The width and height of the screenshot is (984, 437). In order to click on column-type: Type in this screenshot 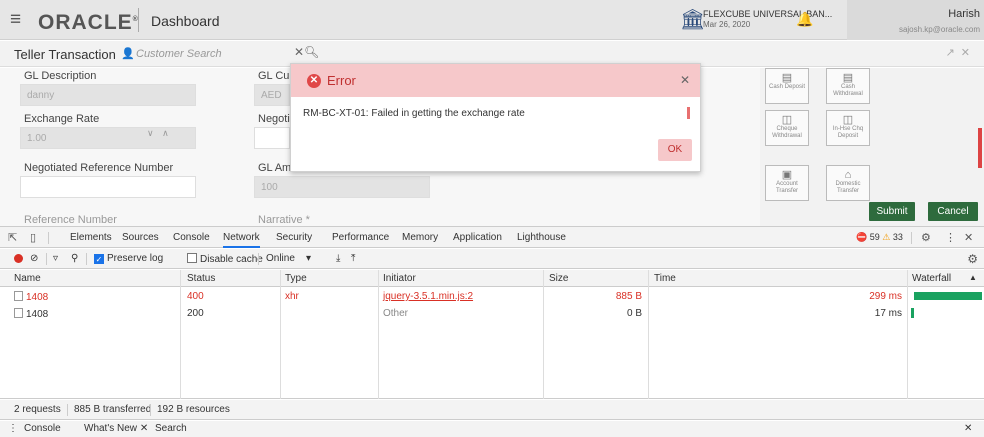, I will do `click(296, 278)`.